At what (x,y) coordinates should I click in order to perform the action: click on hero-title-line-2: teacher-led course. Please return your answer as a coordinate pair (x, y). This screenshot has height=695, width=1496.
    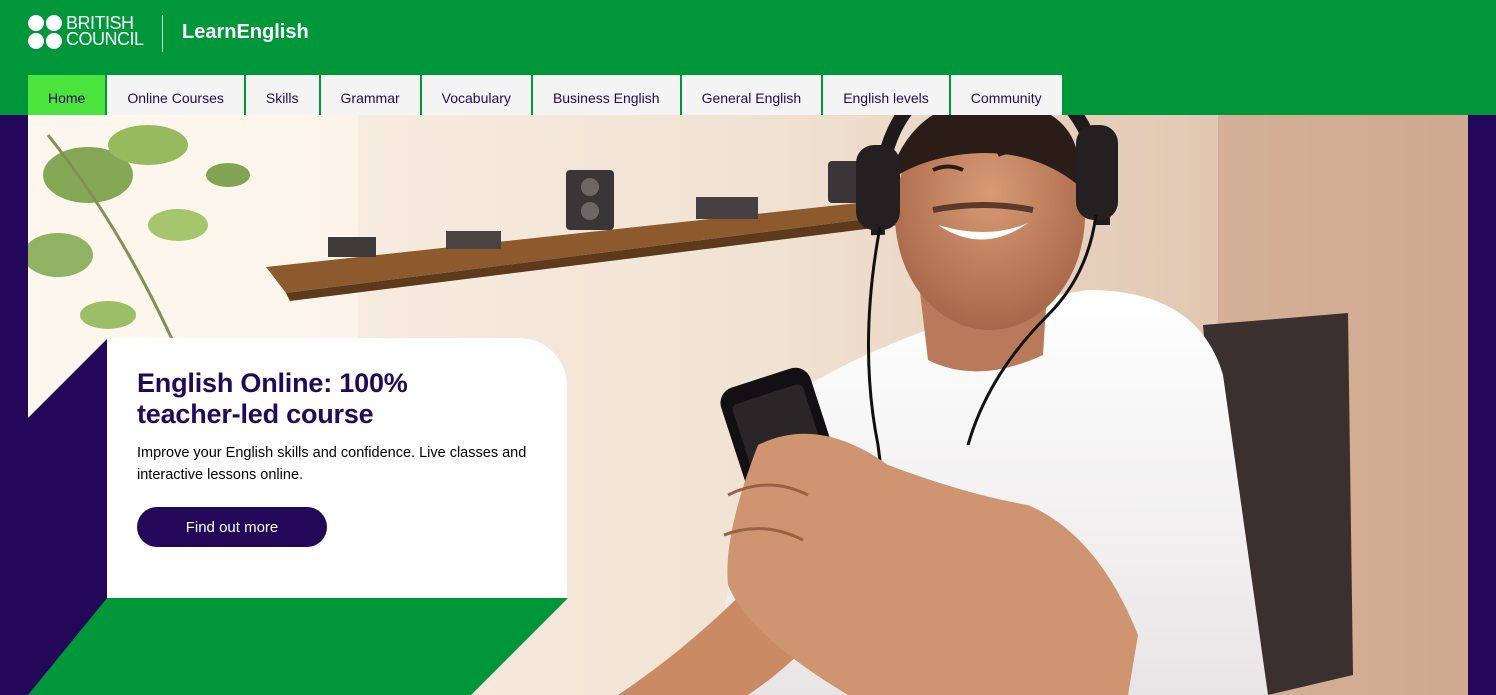
    Looking at the image, I should click on (255, 414).